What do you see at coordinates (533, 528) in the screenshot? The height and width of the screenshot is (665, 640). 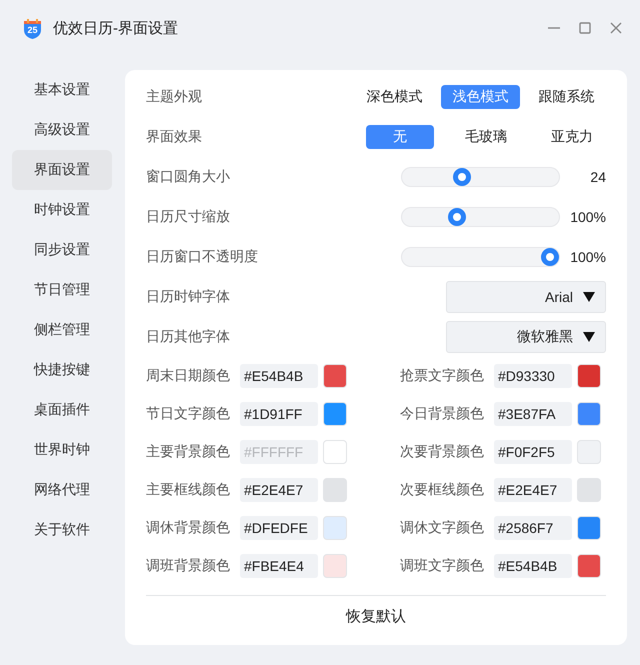 I see `color-input-field: #2586F7` at bounding box center [533, 528].